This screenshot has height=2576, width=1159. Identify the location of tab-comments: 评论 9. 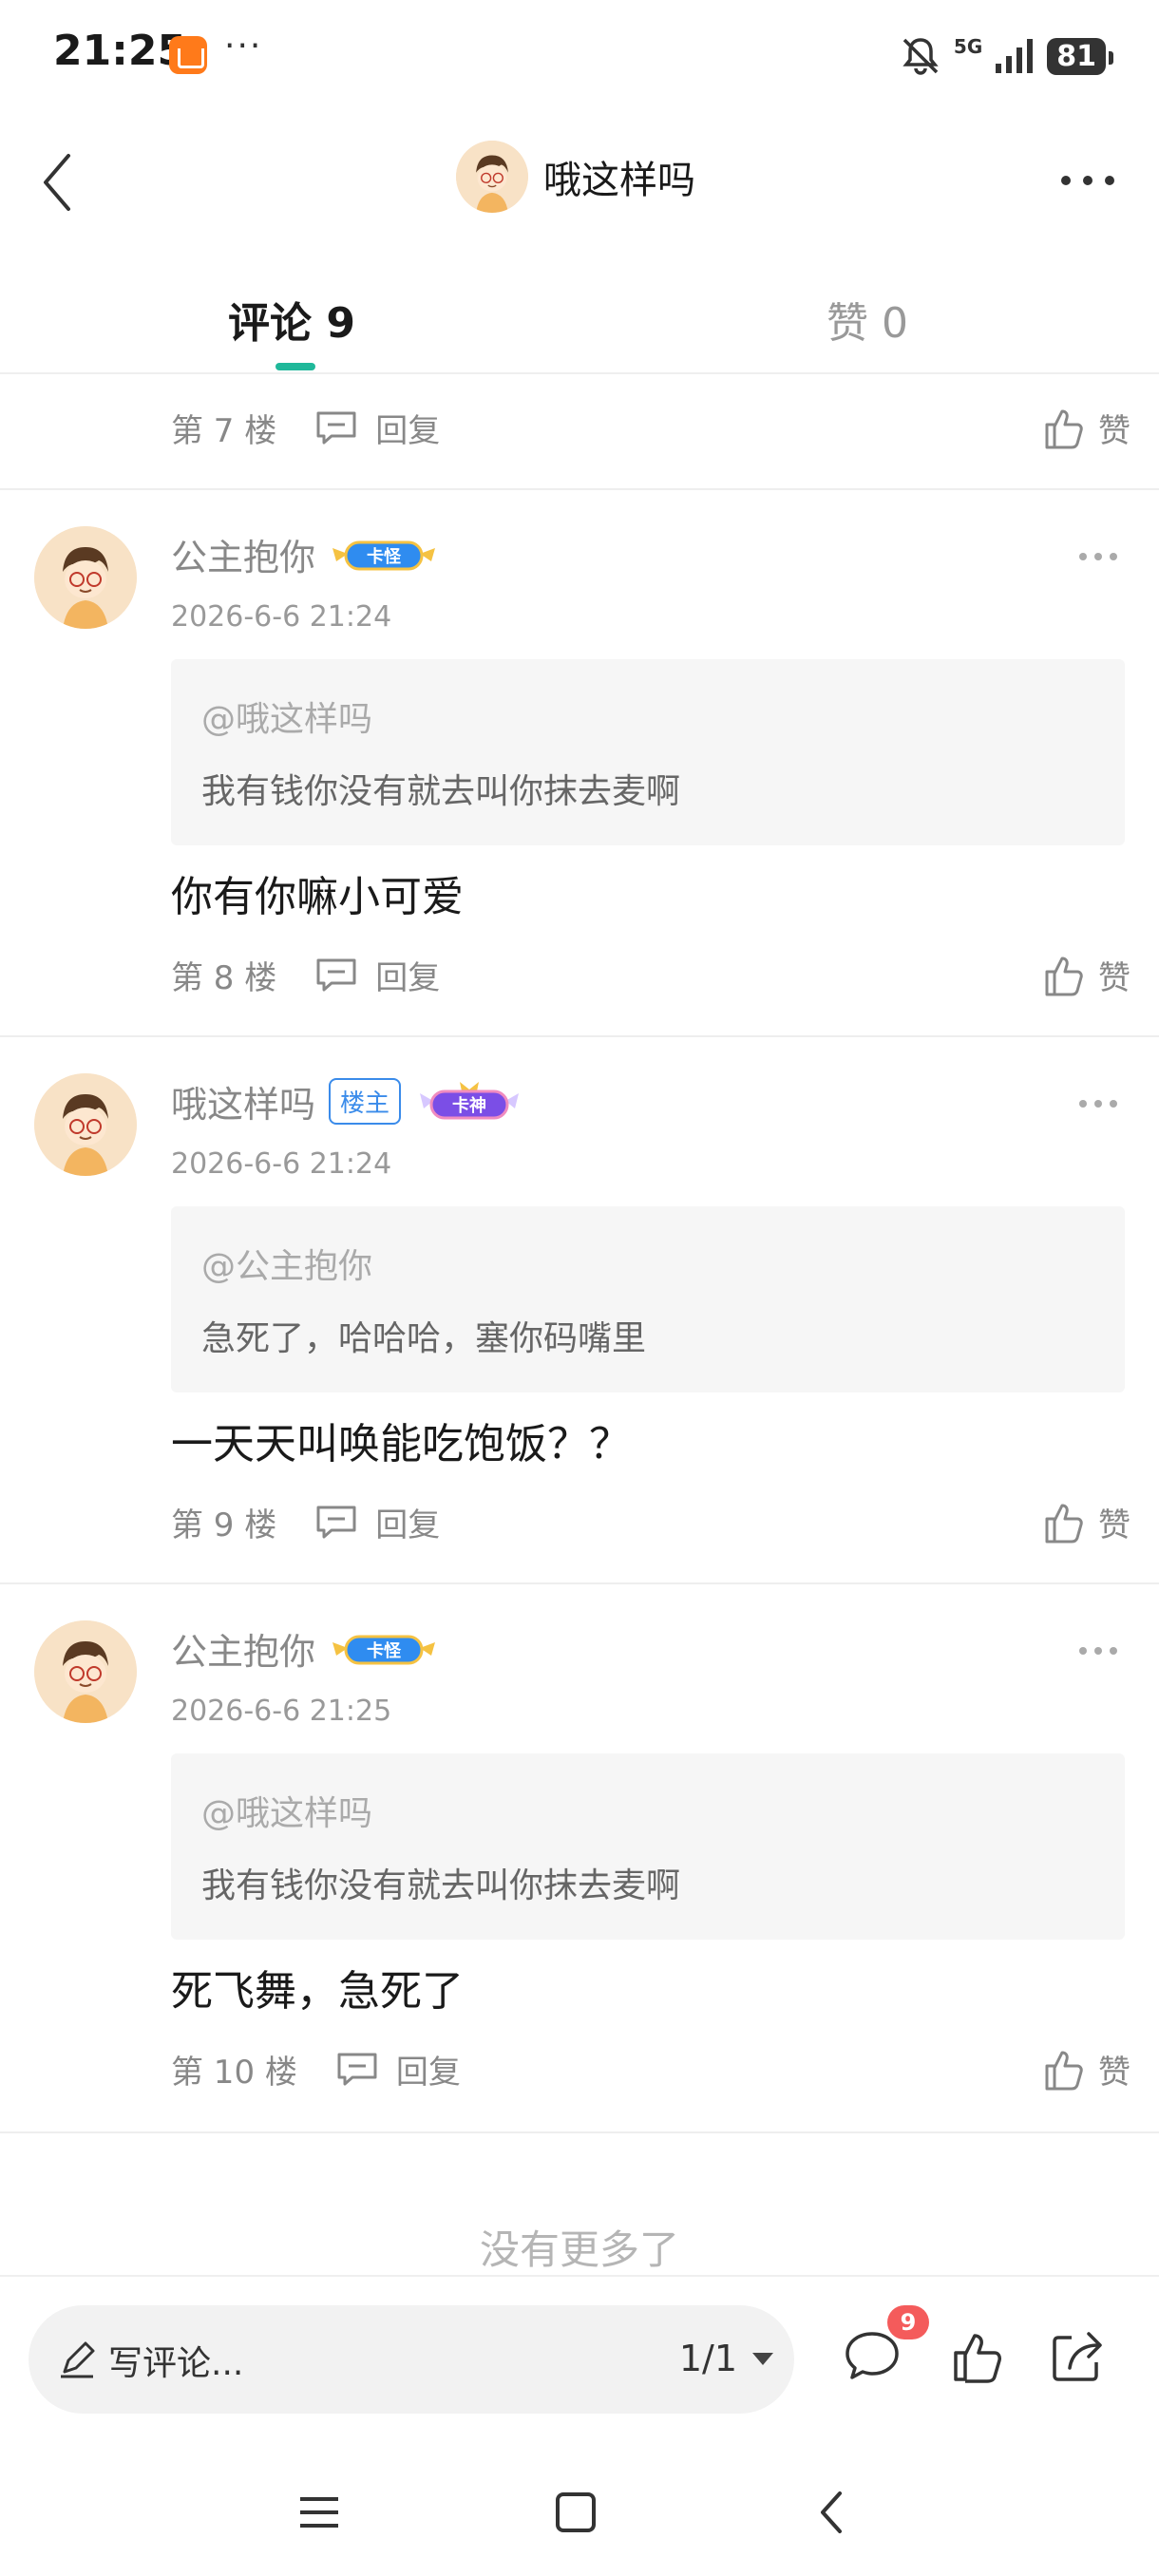
(291, 319).